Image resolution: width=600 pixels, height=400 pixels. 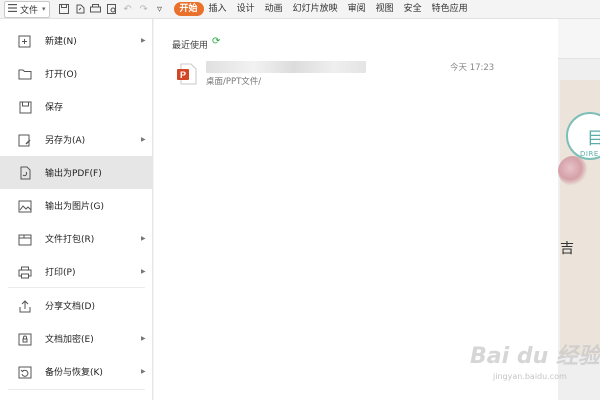 What do you see at coordinates (188, 9) in the screenshot?
I see `tab-home: 开始` at bounding box center [188, 9].